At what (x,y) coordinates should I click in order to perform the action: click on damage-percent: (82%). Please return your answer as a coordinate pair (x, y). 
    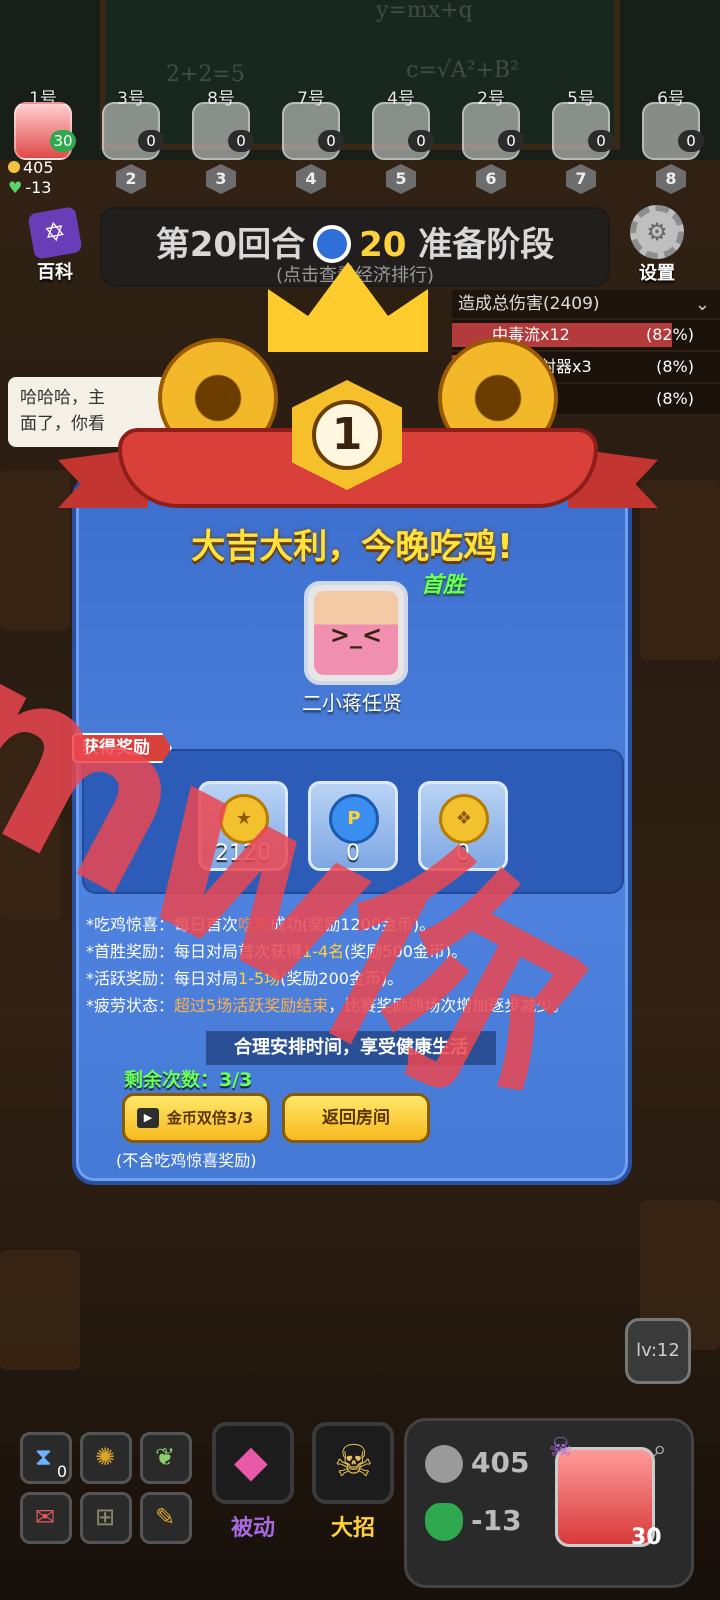
    Looking at the image, I should click on (669, 334).